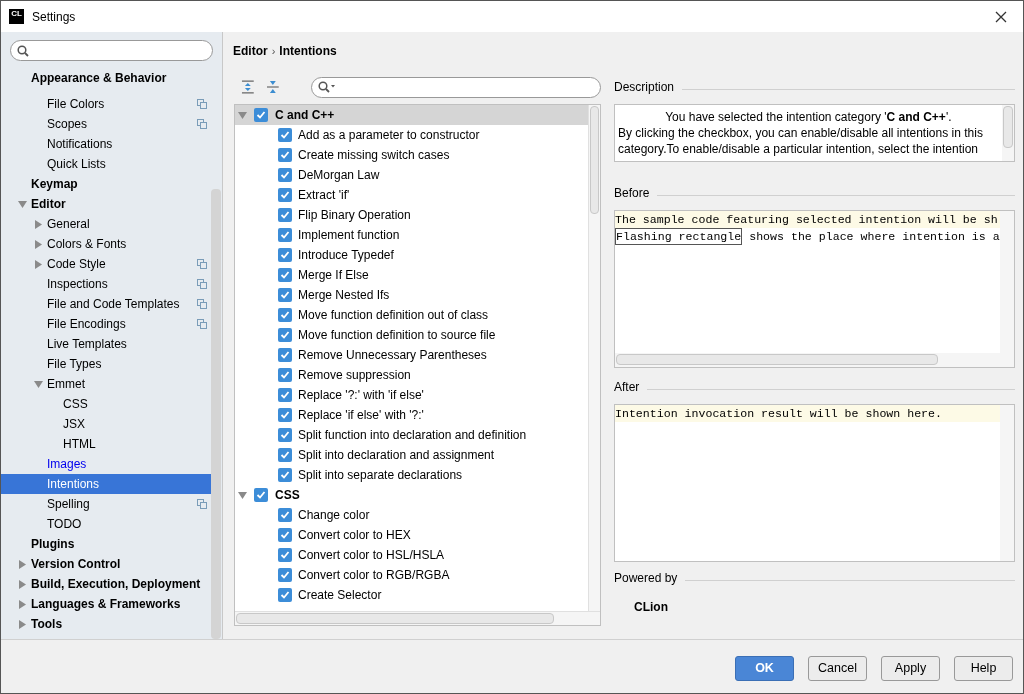  Describe the element at coordinates (106, 504) in the screenshot. I see `sidebar-item: Spelling` at that location.